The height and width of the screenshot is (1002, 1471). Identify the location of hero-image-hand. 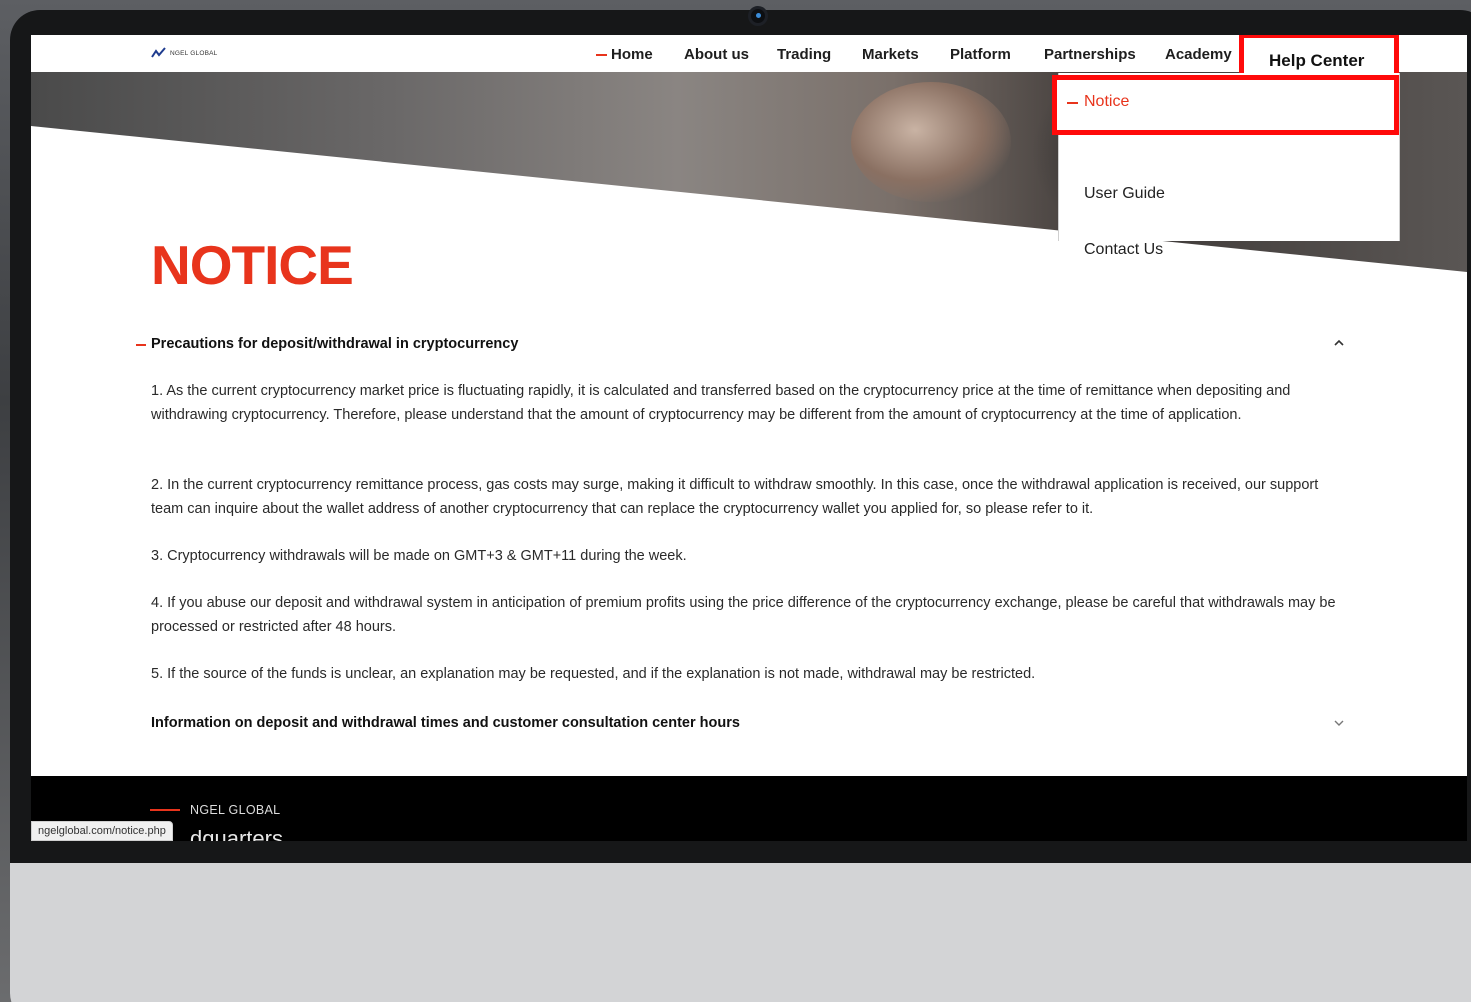
(931, 142).